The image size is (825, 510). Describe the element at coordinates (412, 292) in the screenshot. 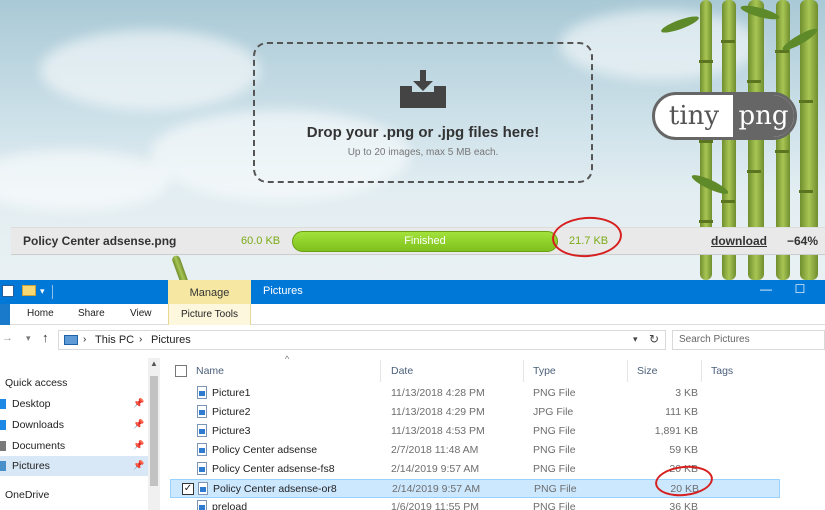

I see `title-bar: ▾ Manage Pictures — ☐` at that location.